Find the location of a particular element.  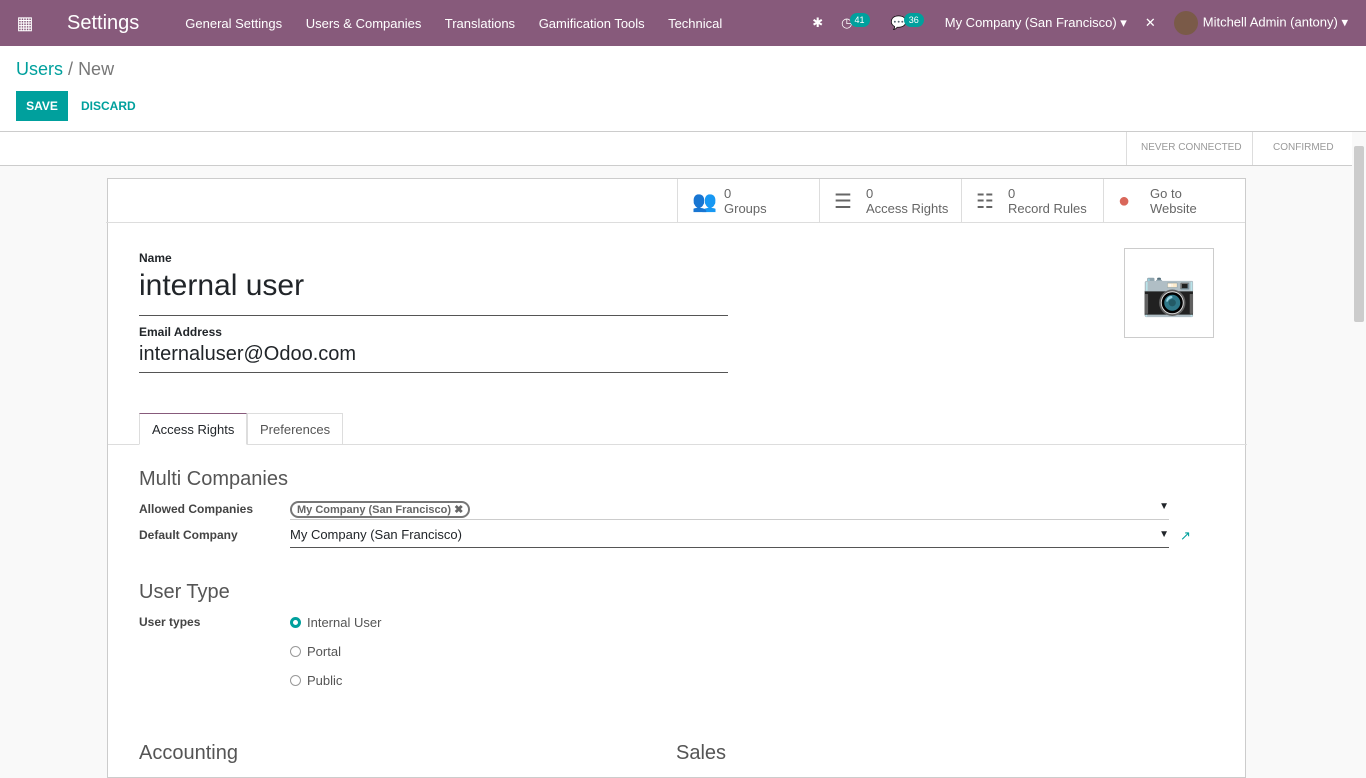

accounting-heading: Accounting is located at coordinates (188, 753).